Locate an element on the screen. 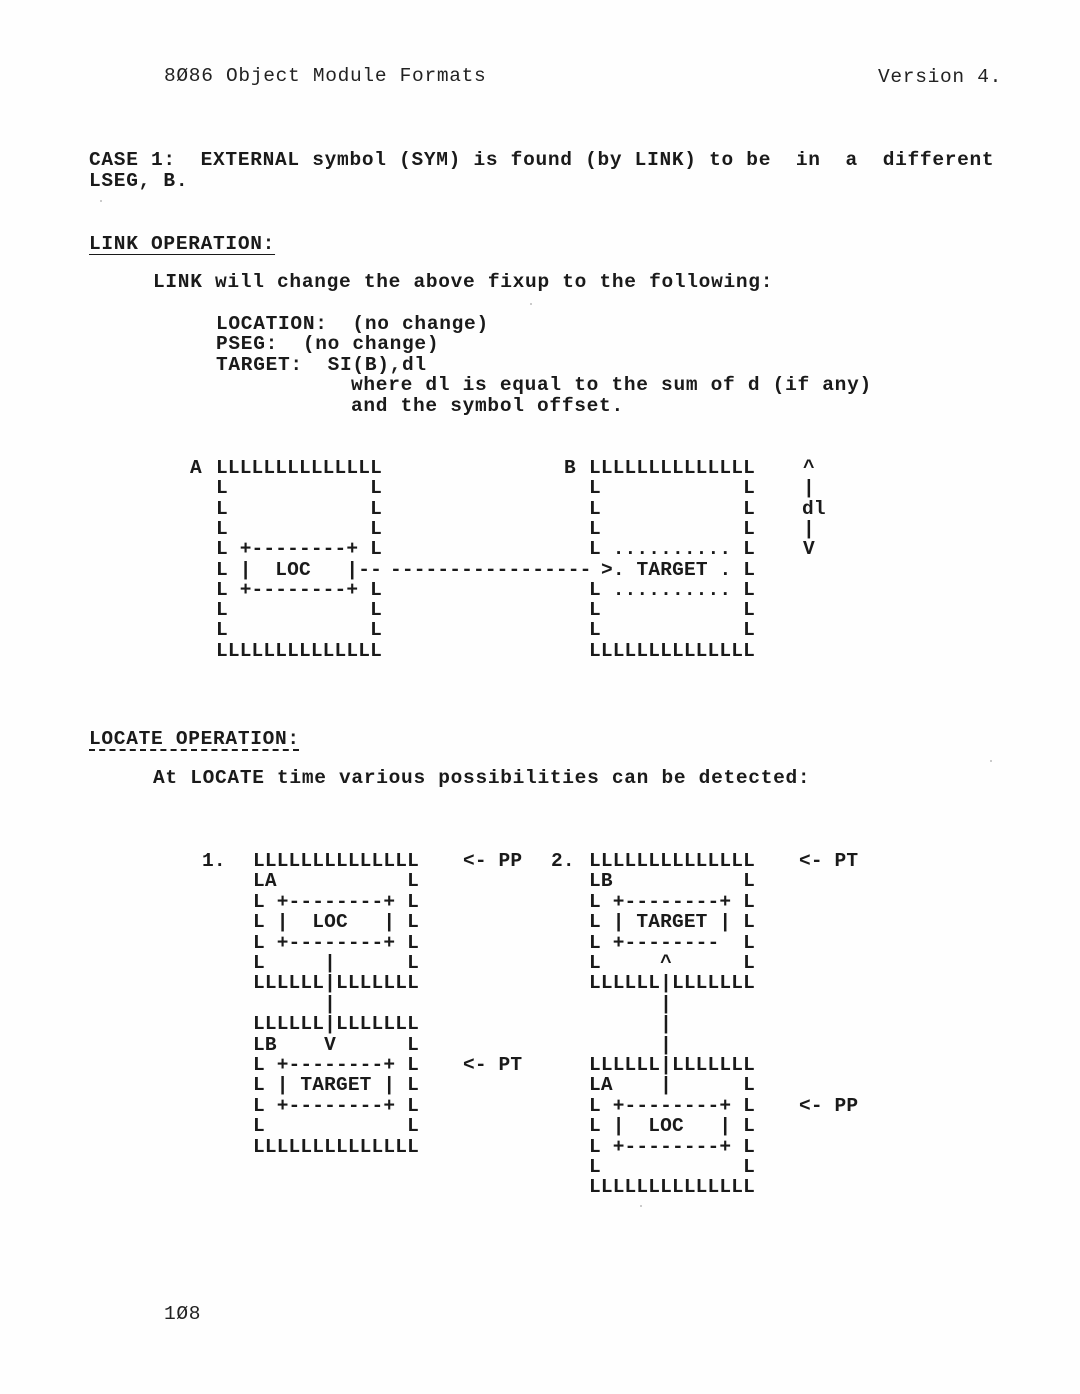 This screenshot has height=1394, width=1080. locate-operation-heading: LOCATE OPERATION: is located at coordinates (194, 739).